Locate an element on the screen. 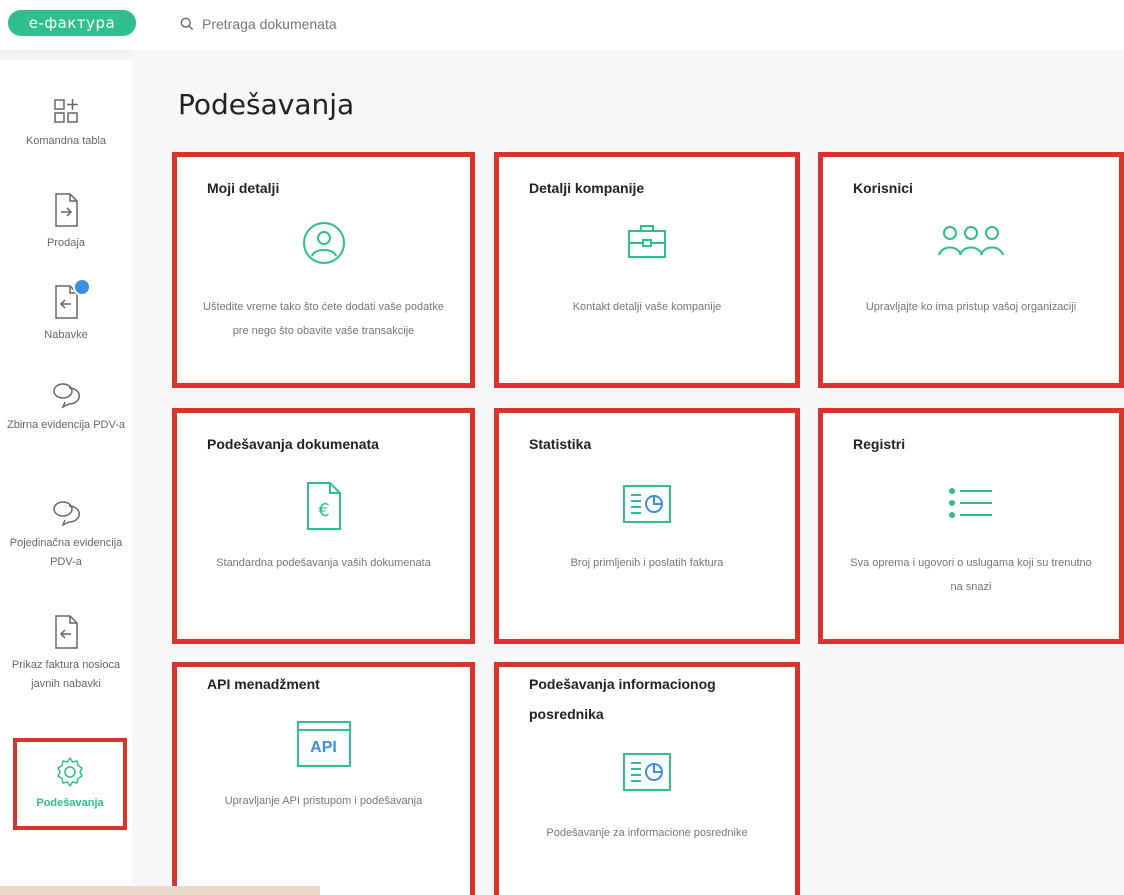 Image resolution: width=1124 pixels, height=895 pixels. sidebar-item-label: Zbirna evidencija PDV-a is located at coordinates (65, 425).